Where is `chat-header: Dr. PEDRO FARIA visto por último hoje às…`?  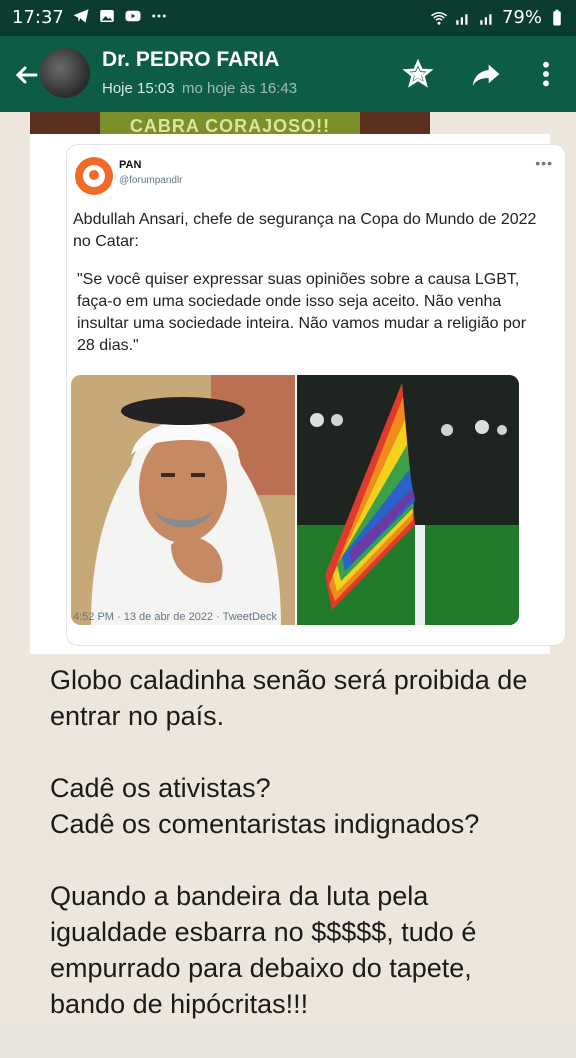 chat-header: Dr. PEDRO FARIA visto por último hoje às… is located at coordinates (288, 74).